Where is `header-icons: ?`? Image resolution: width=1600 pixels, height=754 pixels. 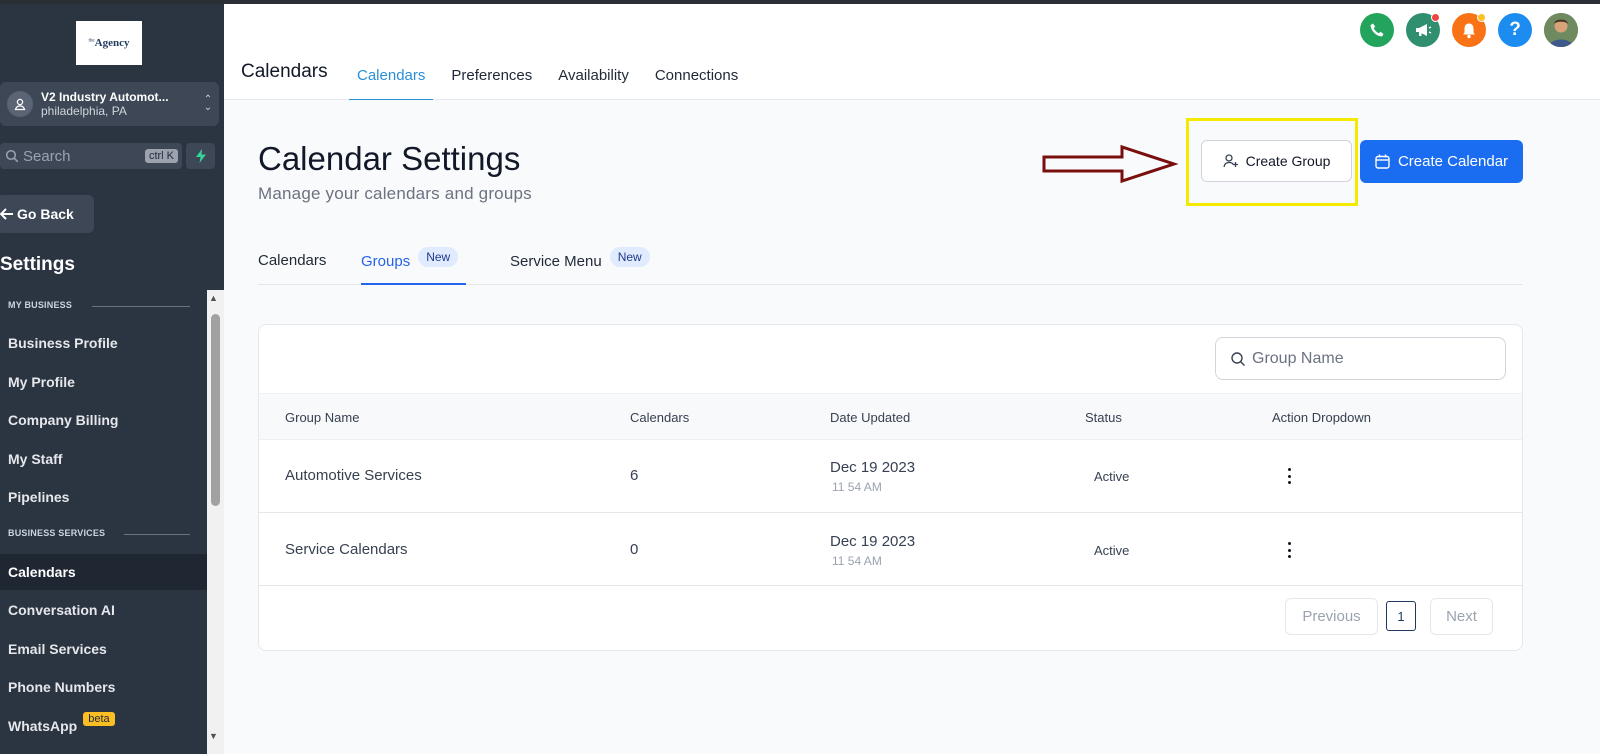 header-icons: ? is located at coordinates (1469, 30).